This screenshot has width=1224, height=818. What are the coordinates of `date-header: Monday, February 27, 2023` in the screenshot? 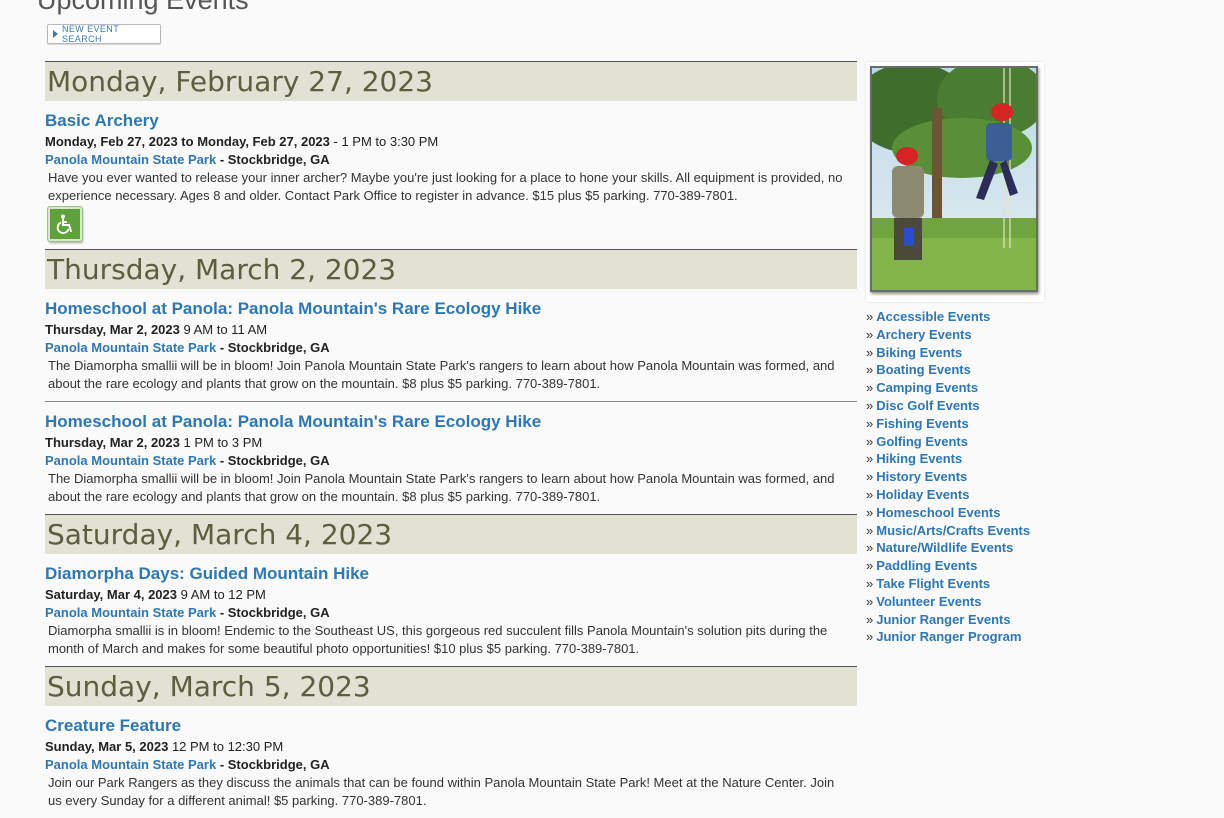 It's located at (451, 81).